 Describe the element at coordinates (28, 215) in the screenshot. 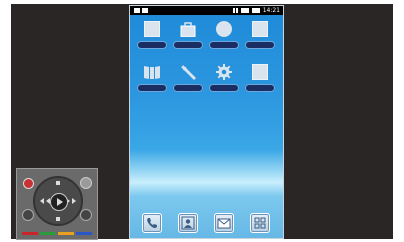

I see `rewind-button` at that location.